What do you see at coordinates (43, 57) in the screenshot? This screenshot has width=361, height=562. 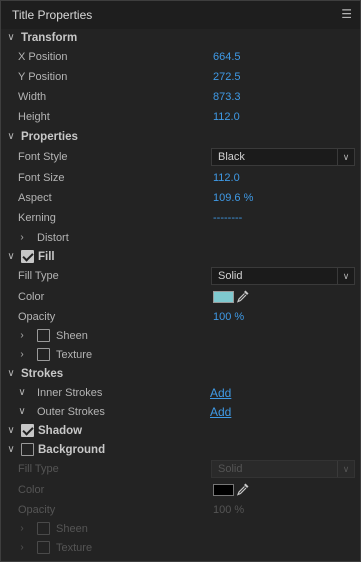 I see `x-position-label: X Position` at bounding box center [43, 57].